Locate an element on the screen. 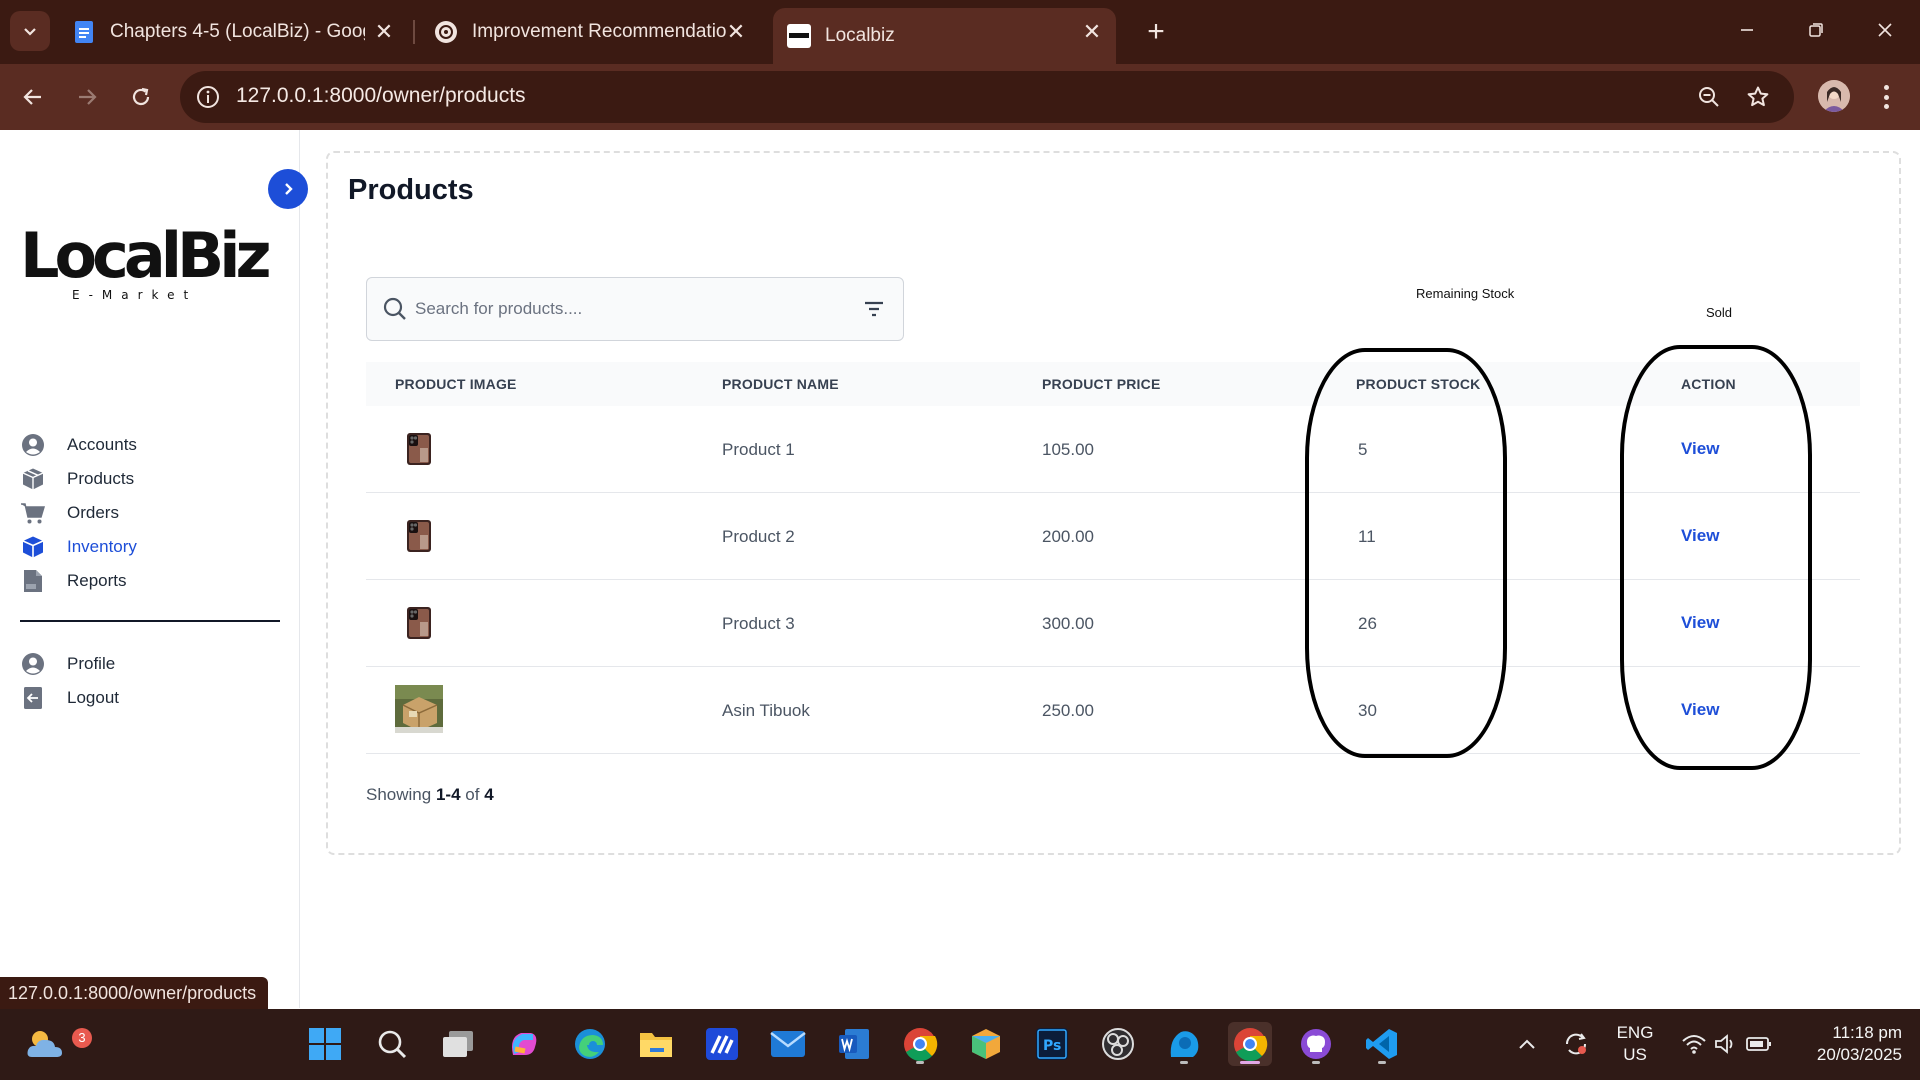 This screenshot has width=1920, height=1080. annotation-remaining-stock: Remaining Stock is located at coordinates (1465, 293).